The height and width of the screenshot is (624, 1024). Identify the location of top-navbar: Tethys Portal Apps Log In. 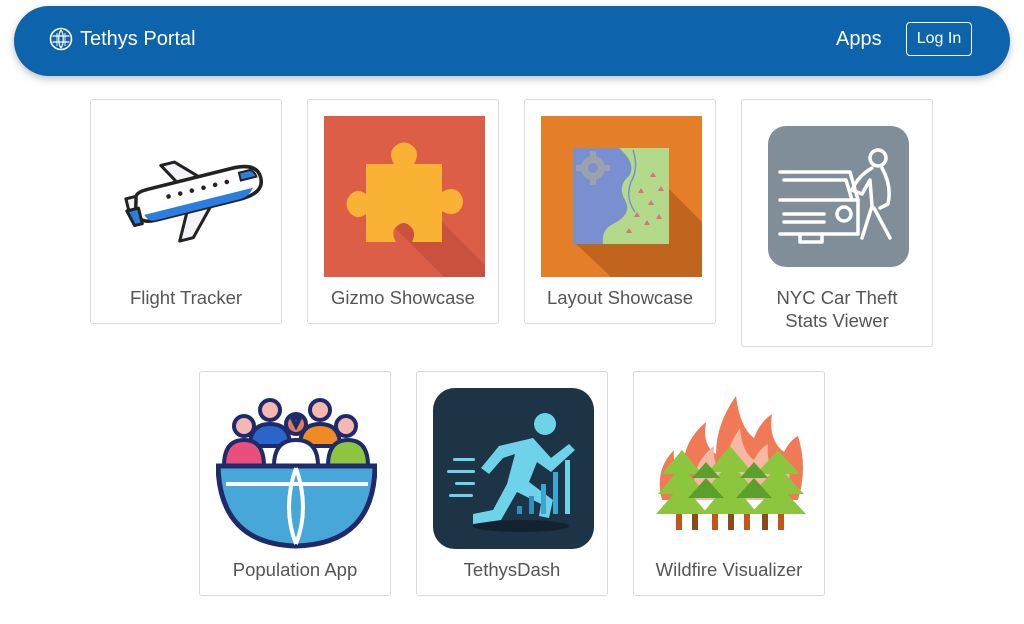
(512, 41).